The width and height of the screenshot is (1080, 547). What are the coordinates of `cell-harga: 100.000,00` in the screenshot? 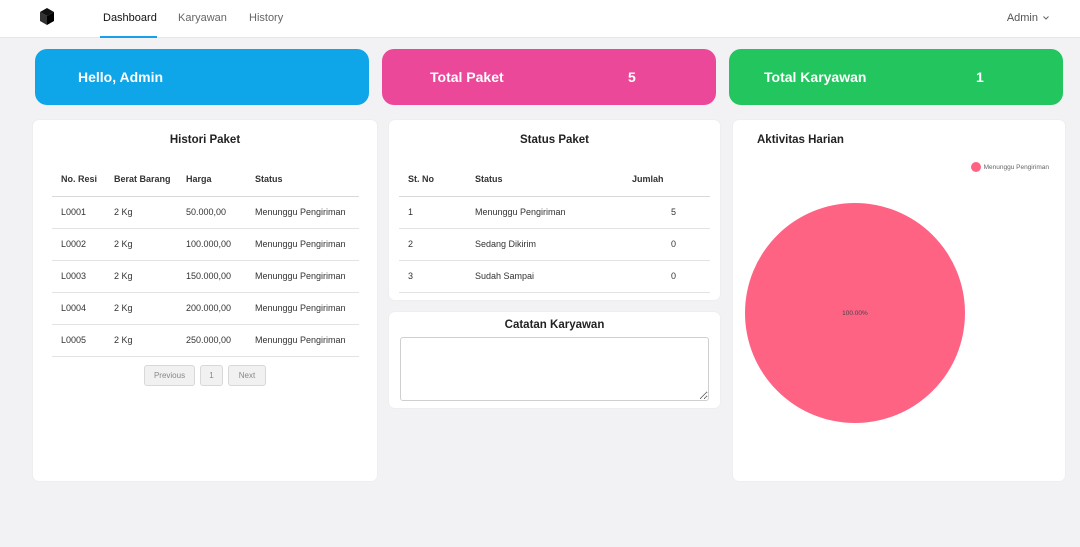 It's located at (211, 244).